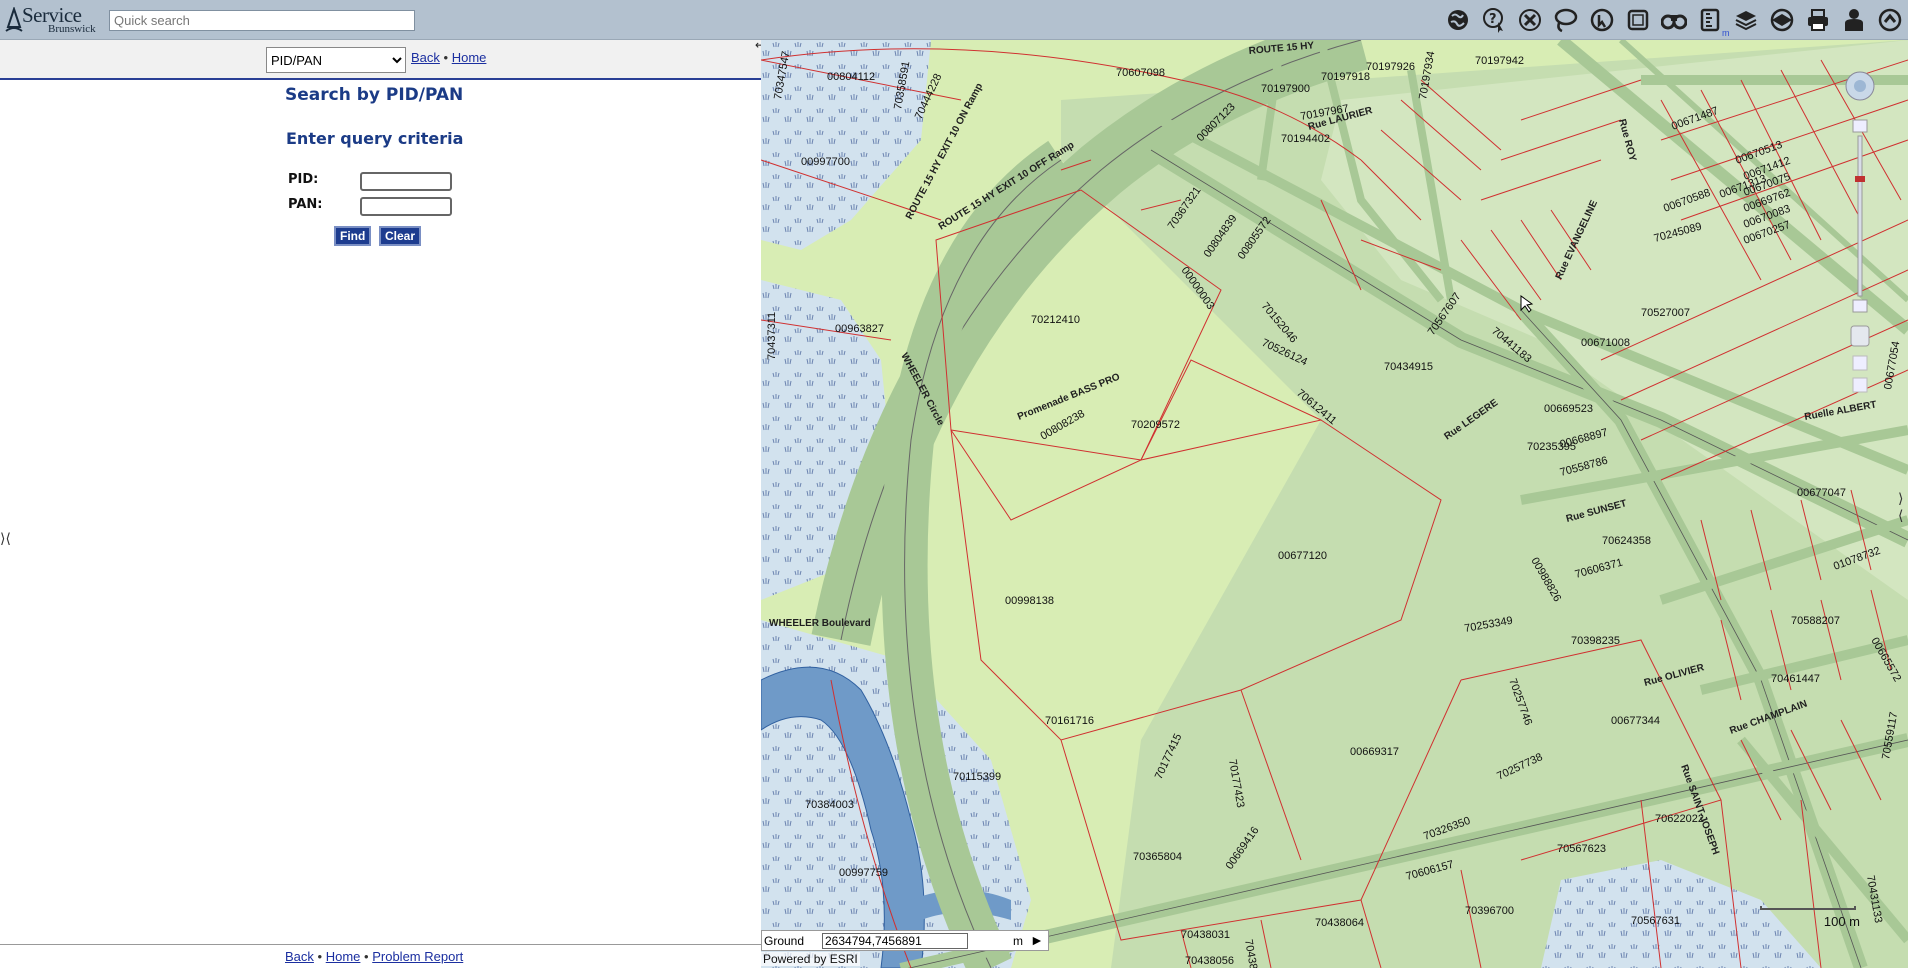 This screenshot has width=1908, height=968. Describe the element at coordinates (305, 204) in the screenshot. I see `pan-label: PAN:` at that location.